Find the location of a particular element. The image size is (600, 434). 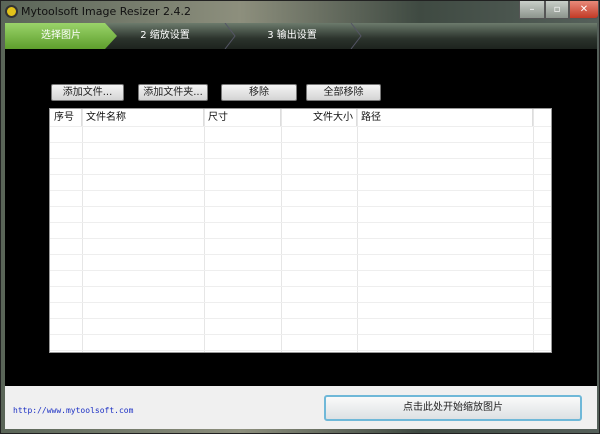

window-title: Mytoolsoft Image Resizer 2.4.2 is located at coordinates (106, 11).